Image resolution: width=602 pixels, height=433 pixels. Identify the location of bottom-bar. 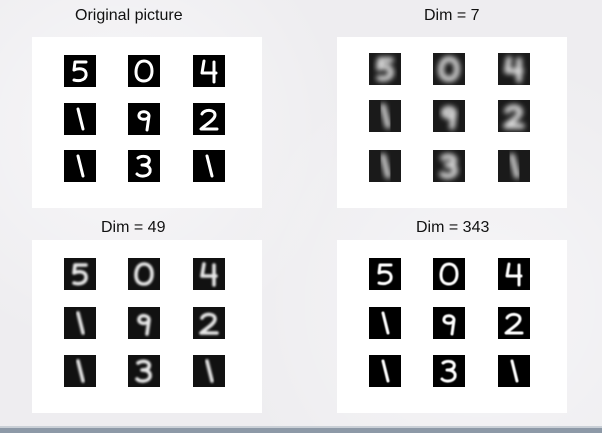
(301, 430).